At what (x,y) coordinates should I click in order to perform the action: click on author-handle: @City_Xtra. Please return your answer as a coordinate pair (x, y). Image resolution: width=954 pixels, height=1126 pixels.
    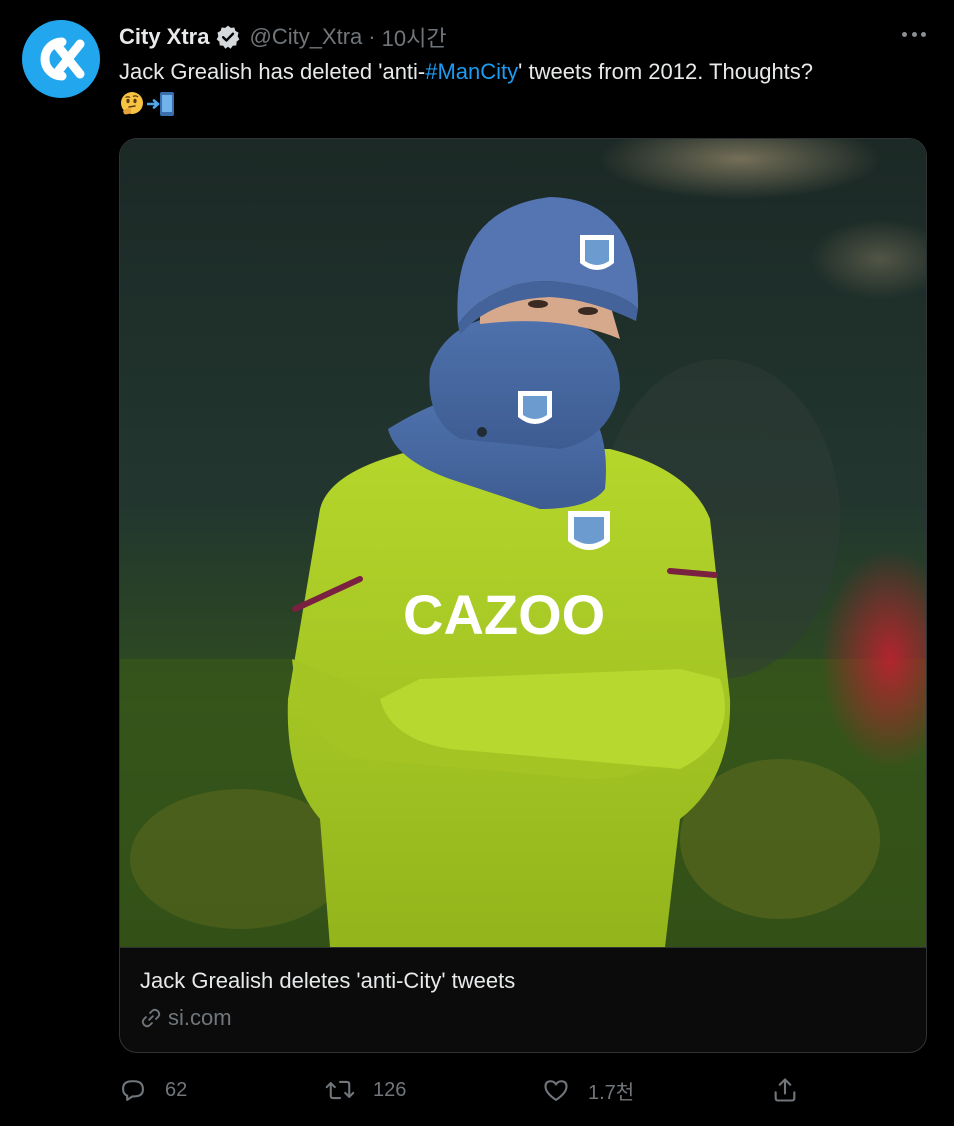
    Looking at the image, I should click on (305, 37).